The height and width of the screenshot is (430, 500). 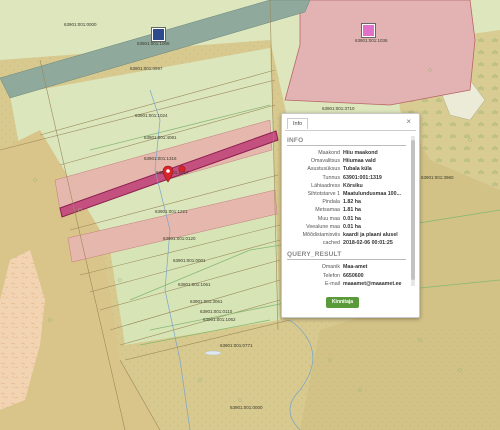 I want to click on attribute-key: Sihtotstarve 1, so click(x=323, y=194).